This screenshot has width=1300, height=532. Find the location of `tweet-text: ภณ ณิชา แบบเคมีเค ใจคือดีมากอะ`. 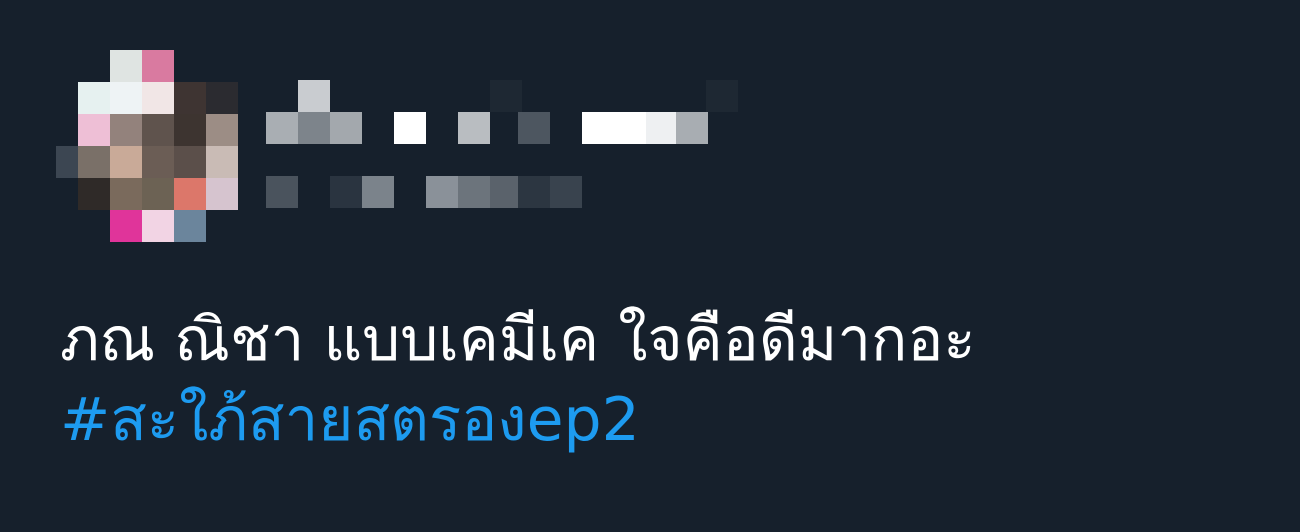

tweet-text: ภณ ณิชา แบบเคมีเค ใจคือดีมากอะ is located at coordinates (518, 340).